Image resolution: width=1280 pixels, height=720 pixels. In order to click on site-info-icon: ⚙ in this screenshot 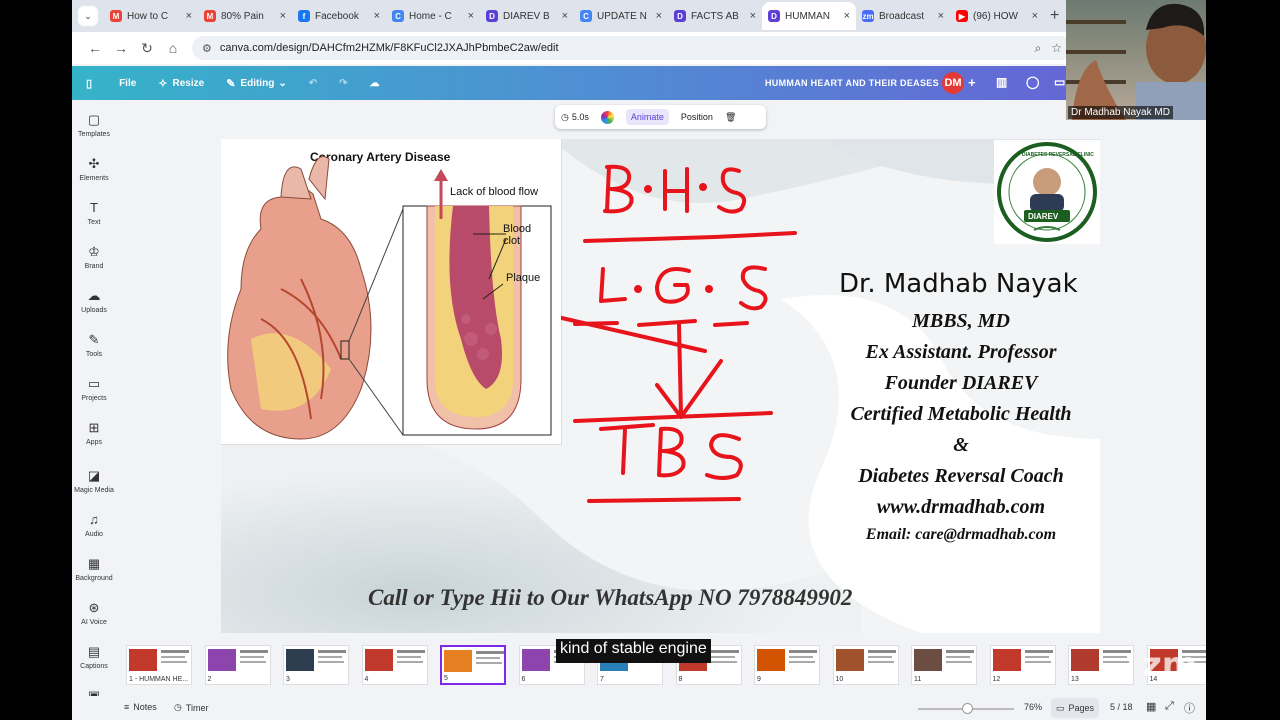, I will do `click(207, 48)`.